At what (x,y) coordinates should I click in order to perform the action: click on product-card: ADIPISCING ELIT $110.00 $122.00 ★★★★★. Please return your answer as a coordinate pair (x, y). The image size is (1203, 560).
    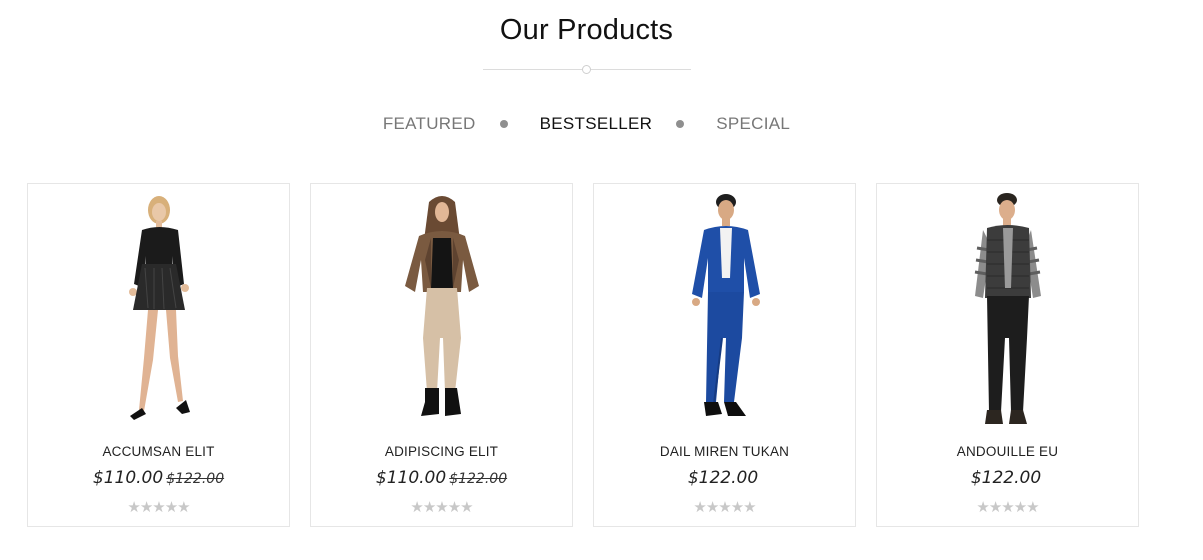
    Looking at the image, I should click on (441, 355).